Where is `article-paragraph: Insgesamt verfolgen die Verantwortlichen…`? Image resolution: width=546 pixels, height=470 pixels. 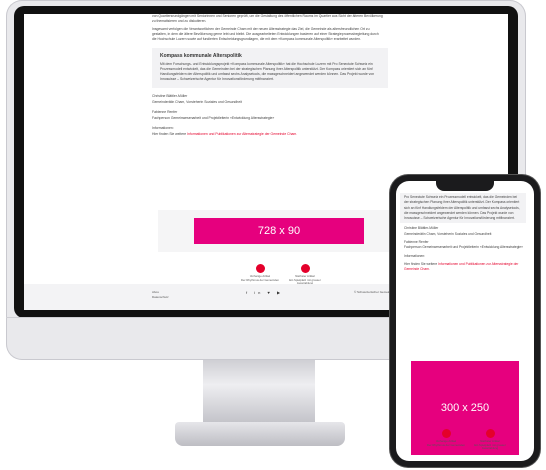
article-paragraph: Insgesamt verfolgen die Verantwortlichen… is located at coordinates (265, 34).